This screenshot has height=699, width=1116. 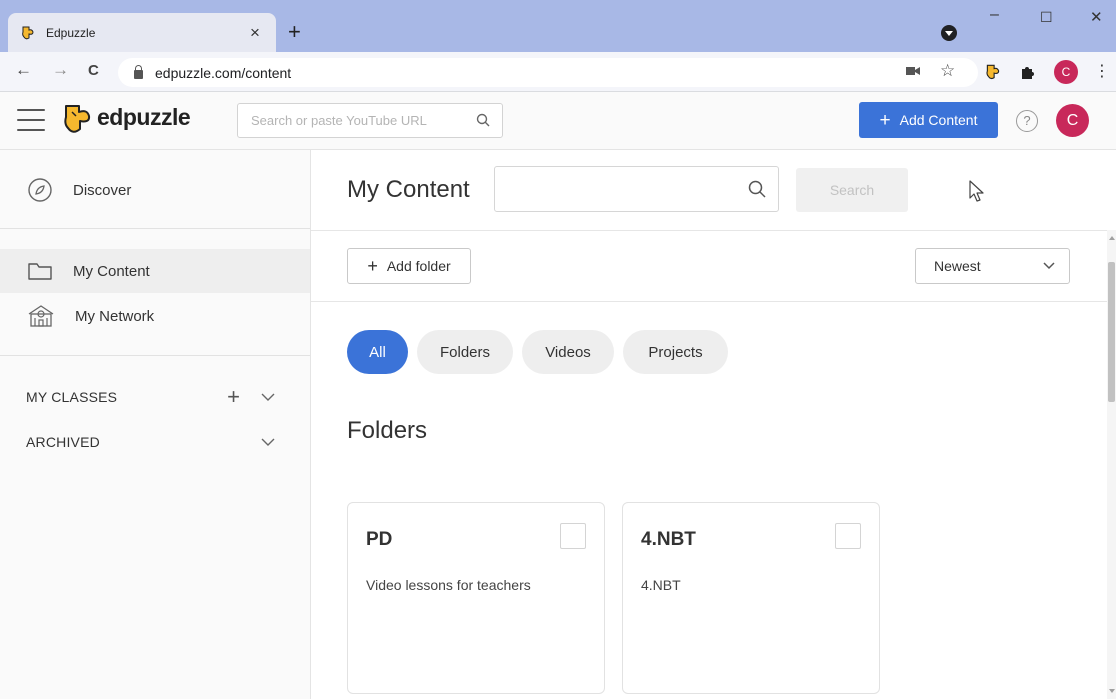 What do you see at coordinates (1046, 17) in the screenshot?
I see `maximize-button: ☐` at bounding box center [1046, 17].